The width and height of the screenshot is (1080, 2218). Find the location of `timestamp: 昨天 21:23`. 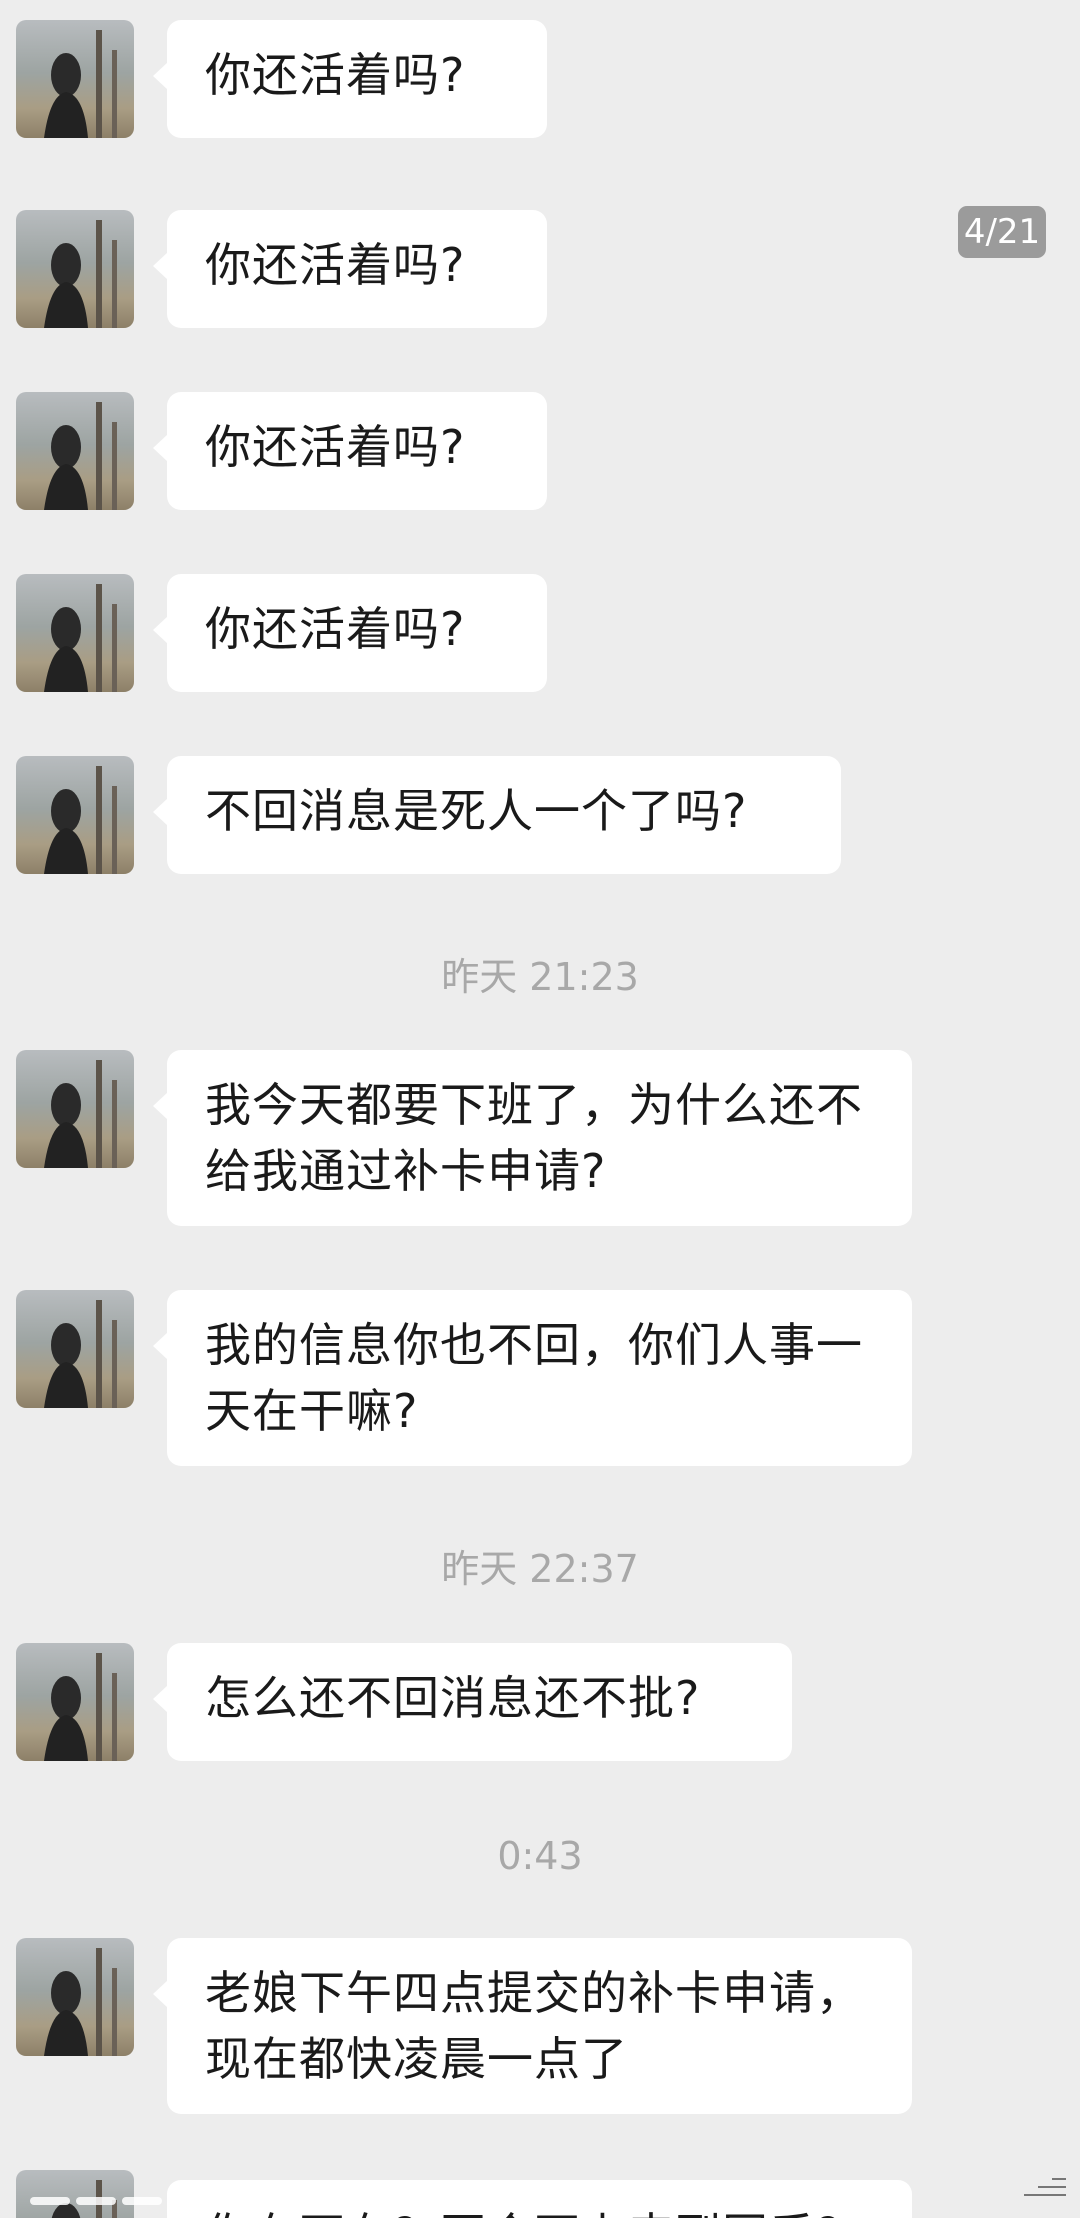

timestamp: 昨天 21:23 is located at coordinates (540, 977).